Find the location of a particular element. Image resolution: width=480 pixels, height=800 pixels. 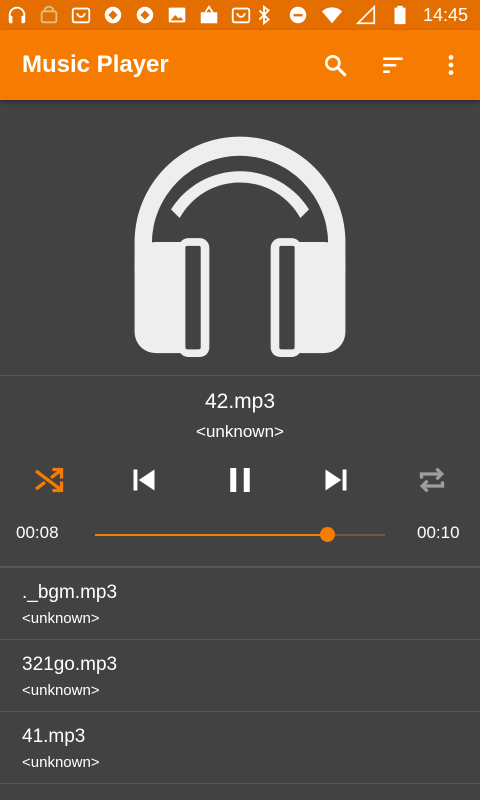

now-playing-artist: <unknown> is located at coordinates (240, 431).